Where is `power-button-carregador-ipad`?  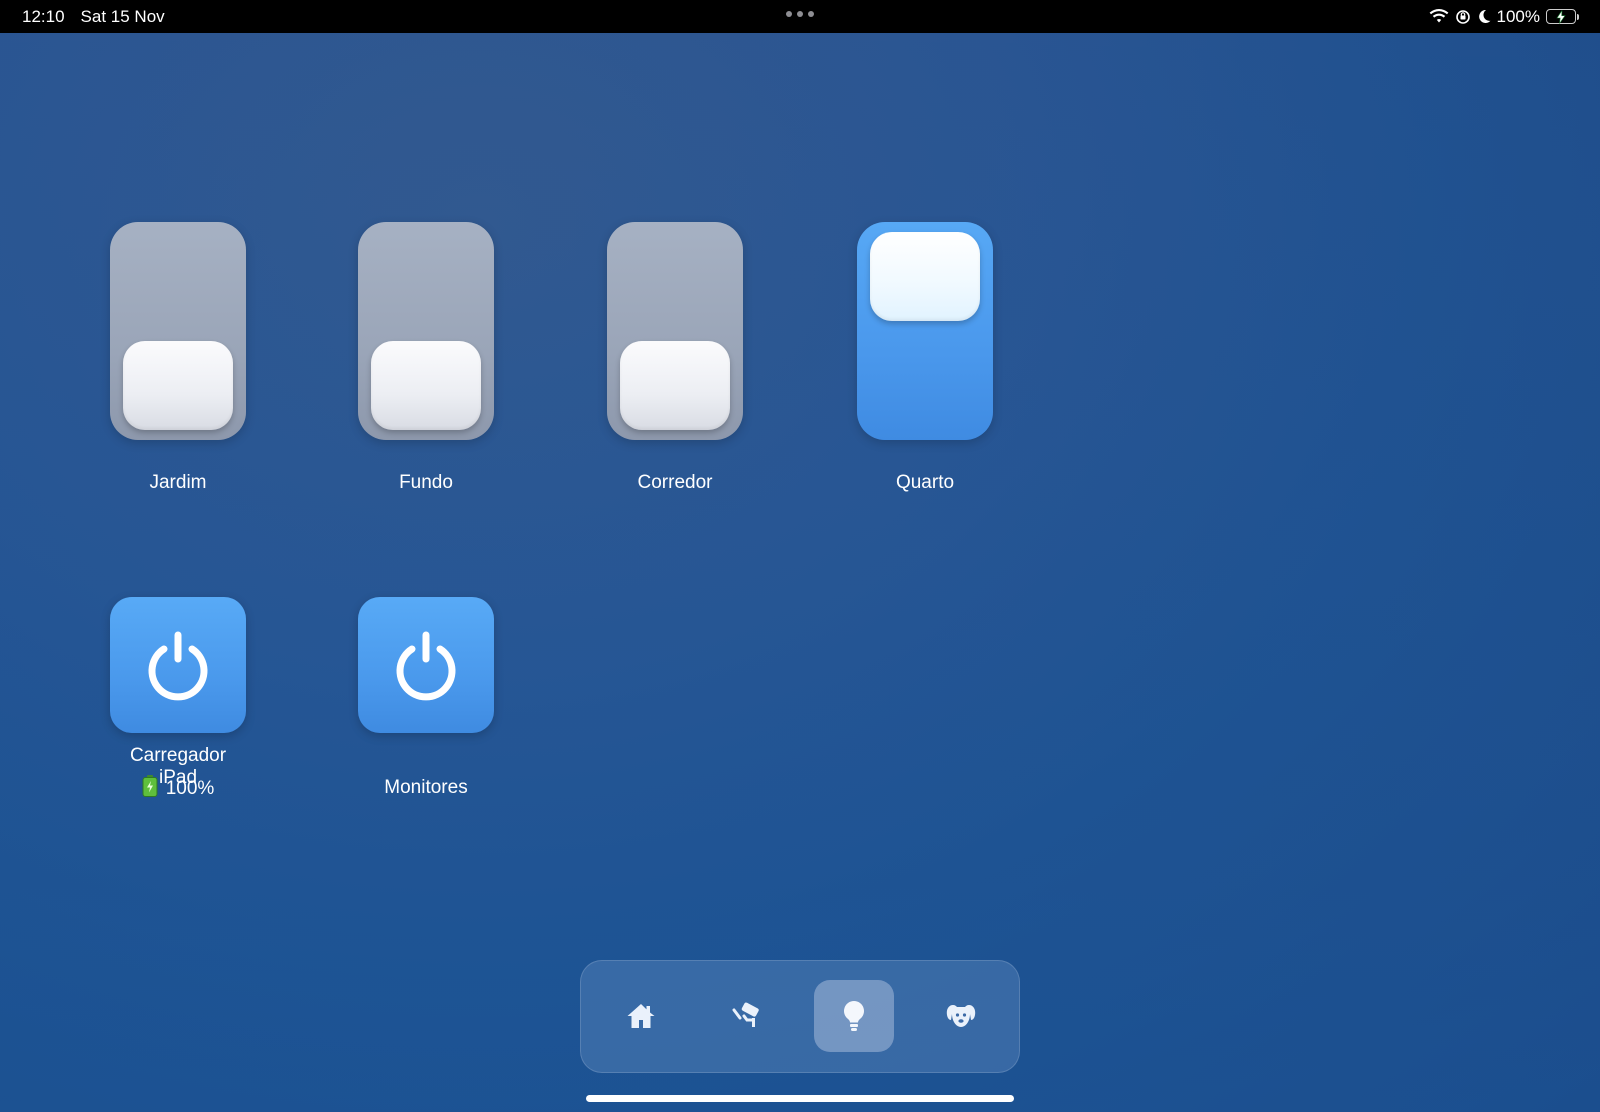
power-button-carregador-ipad is located at coordinates (178, 665).